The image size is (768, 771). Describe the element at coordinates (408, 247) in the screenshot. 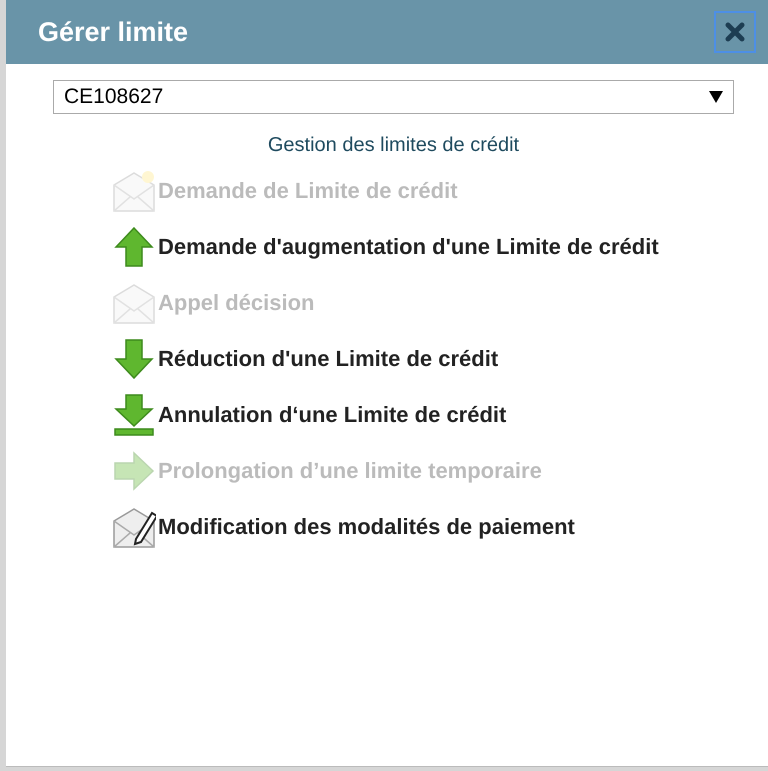

I see `action-link: Demande d'augmentation d'une Limite de crédit` at that location.